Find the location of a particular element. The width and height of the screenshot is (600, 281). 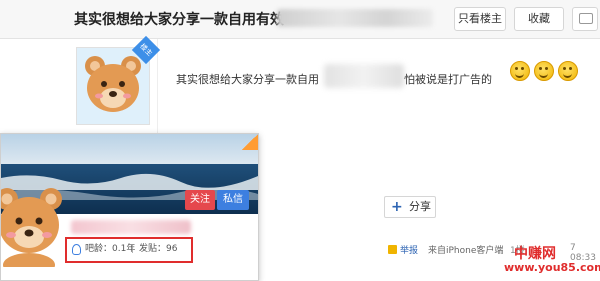

comment-icon is located at coordinates (586, 18).